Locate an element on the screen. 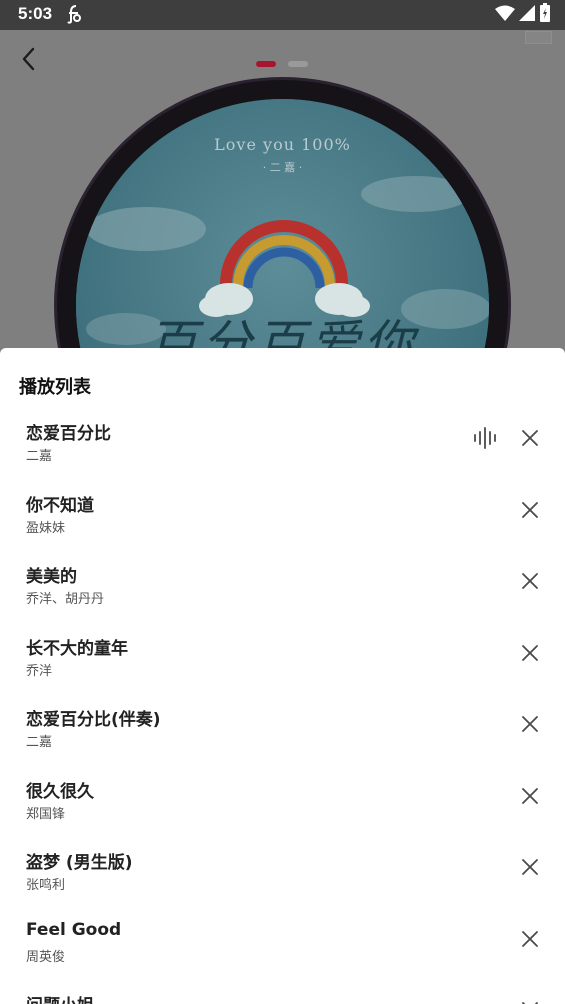  song-title: Feel Good is located at coordinates (74, 929).